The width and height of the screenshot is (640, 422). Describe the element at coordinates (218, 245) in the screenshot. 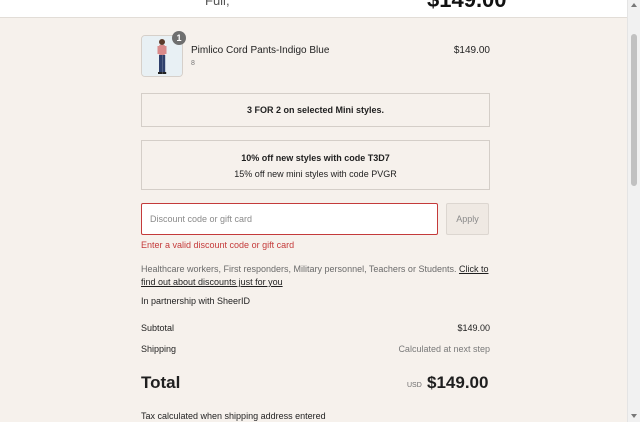

I see `discount-error-message: Enter a valid discount code or gift card` at that location.